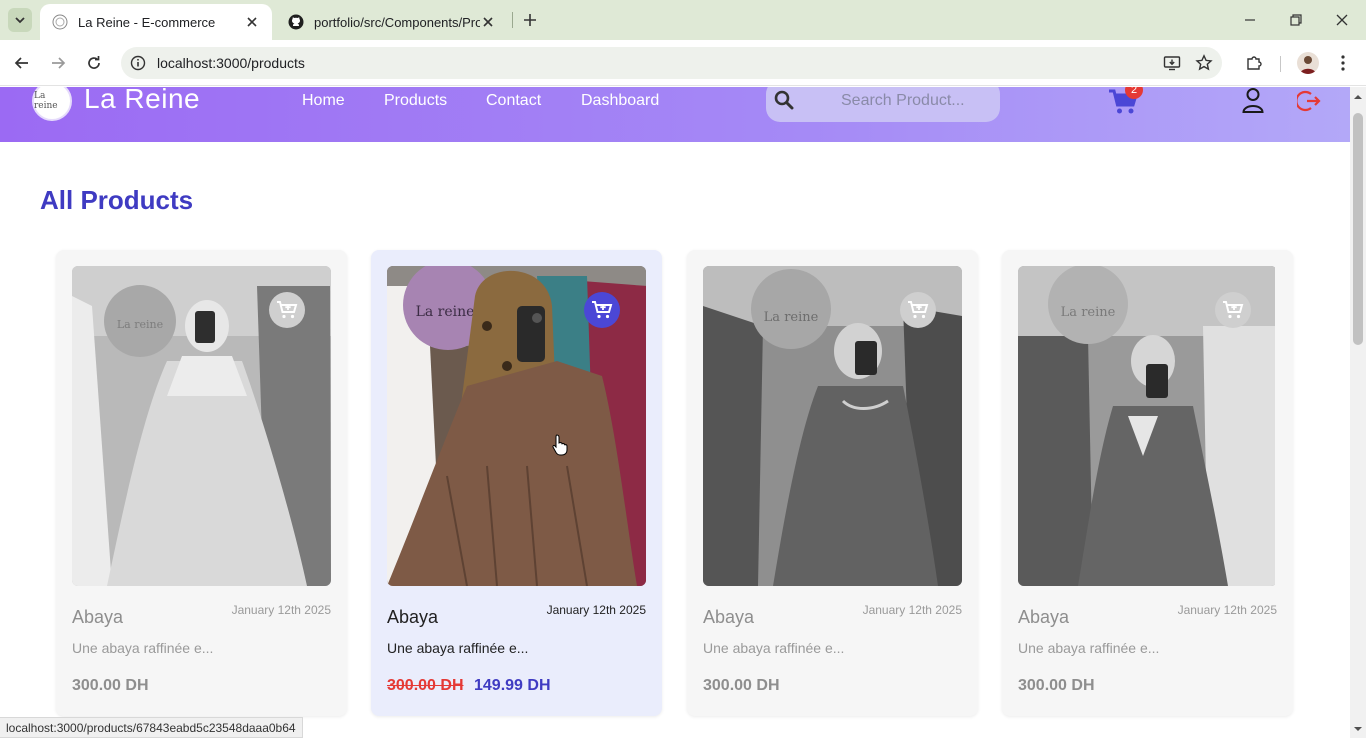  I want to click on minimize-button, so click(1250, 20).